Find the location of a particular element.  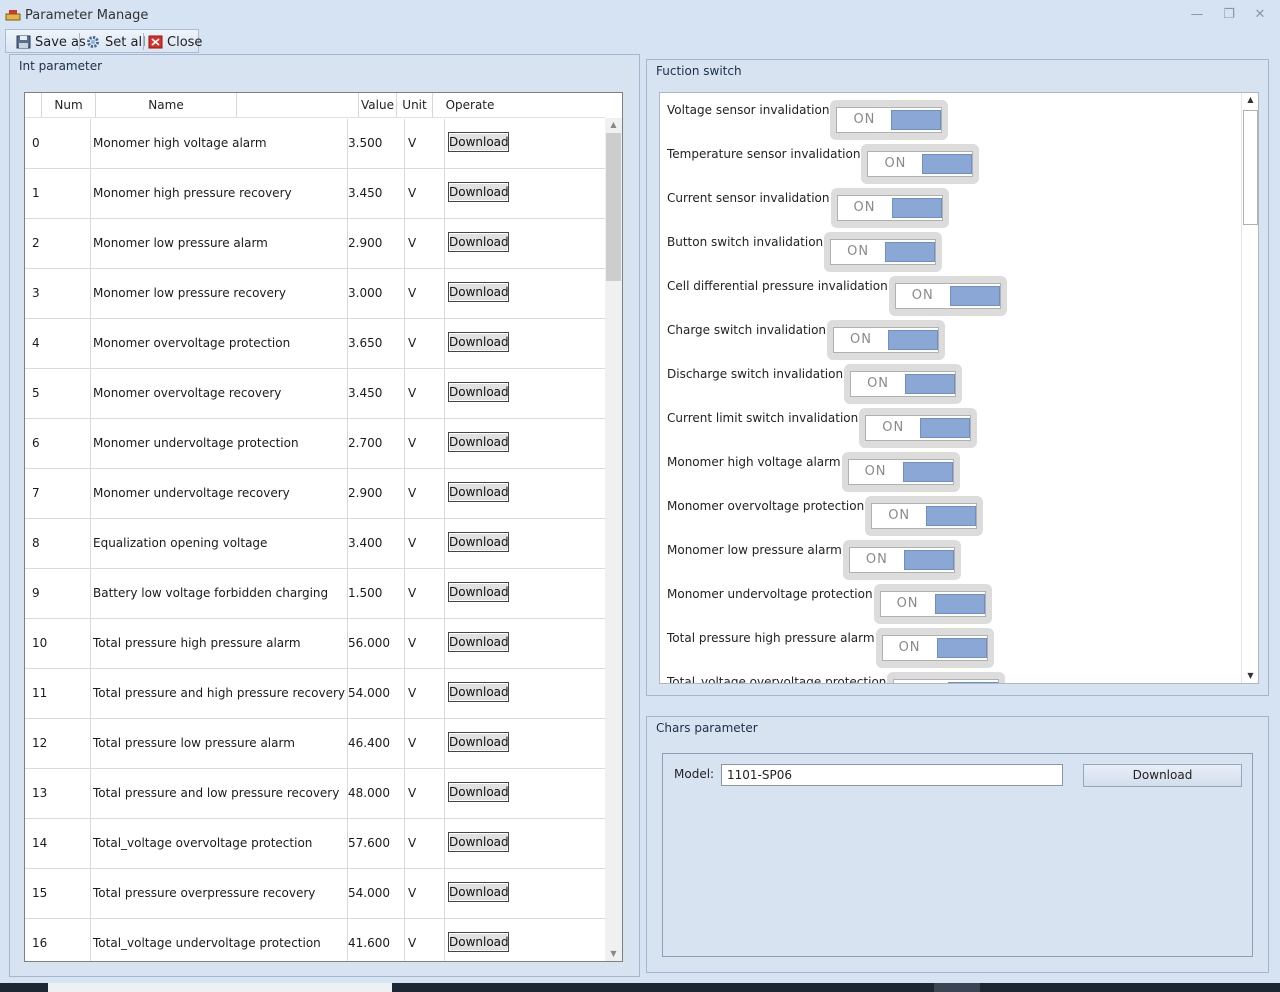

close-button: Close is located at coordinates (175, 42).